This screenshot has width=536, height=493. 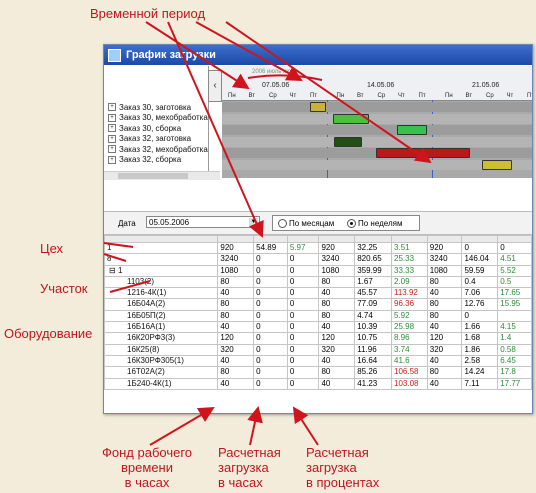 What do you see at coordinates (480, 338) in the screenshot?
I see `value-cell: 1.68` at bounding box center [480, 338].